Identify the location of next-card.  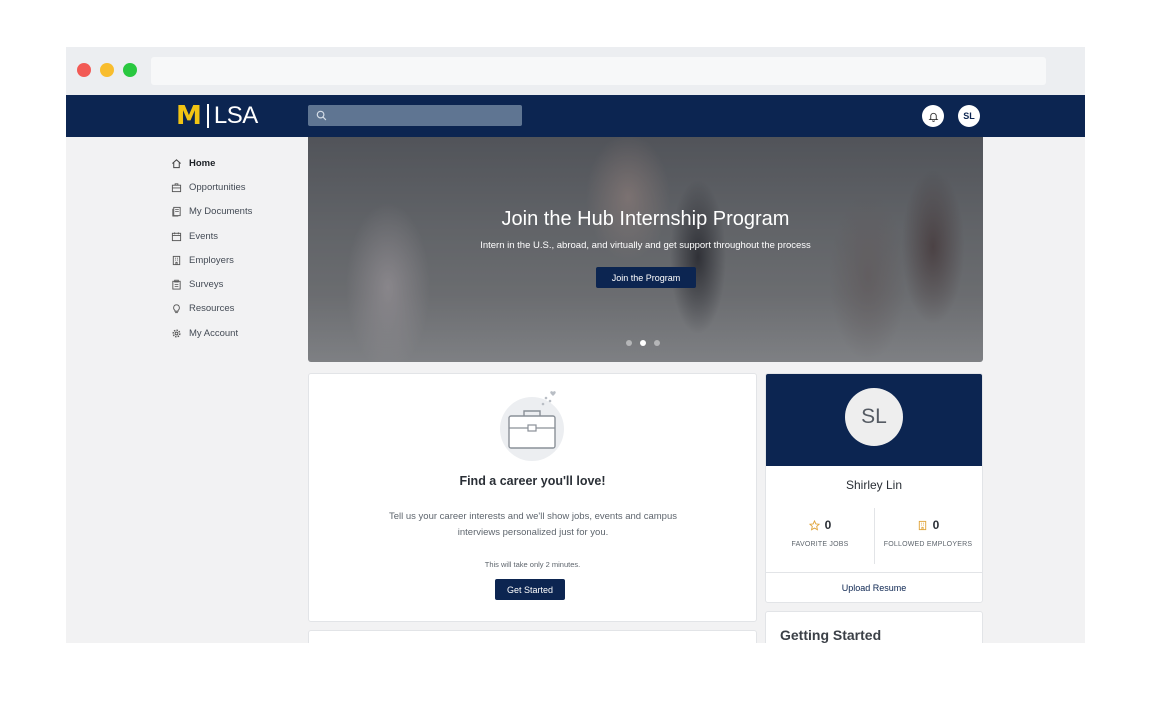
(532, 636).